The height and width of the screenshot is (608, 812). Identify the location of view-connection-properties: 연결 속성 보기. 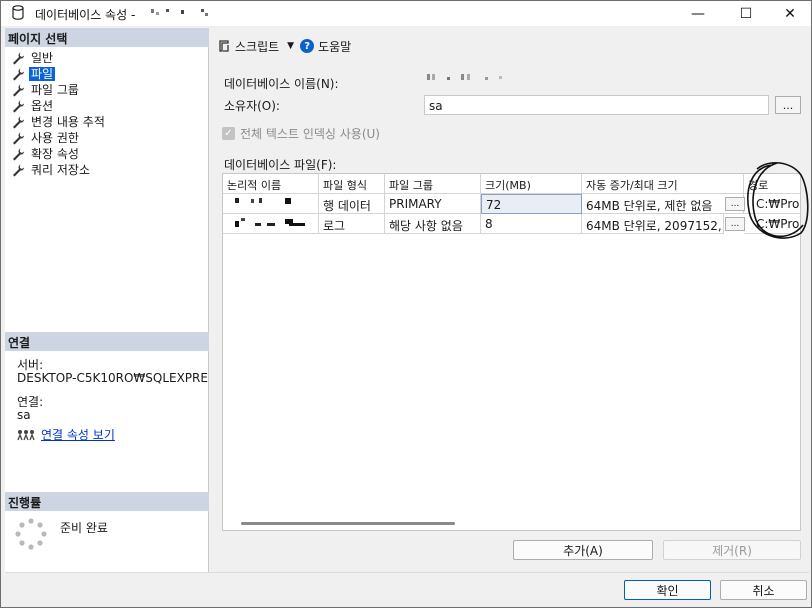
(66, 434).